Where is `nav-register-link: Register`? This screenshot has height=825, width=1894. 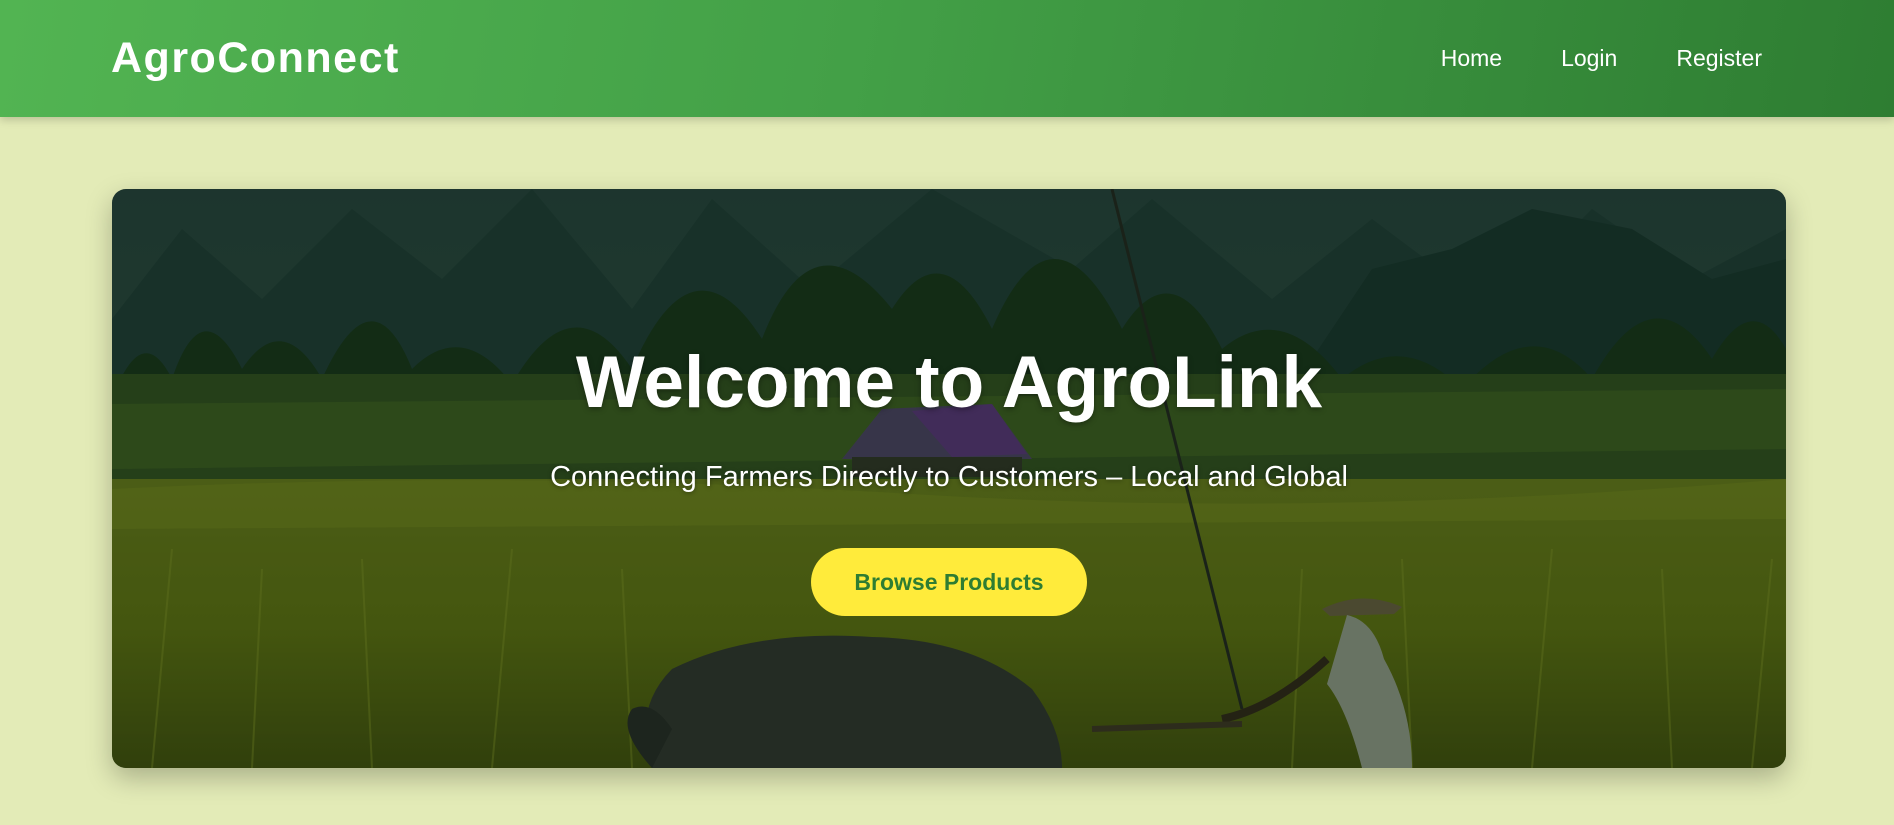
nav-register-link: Register is located at coordinates (1719, 58).